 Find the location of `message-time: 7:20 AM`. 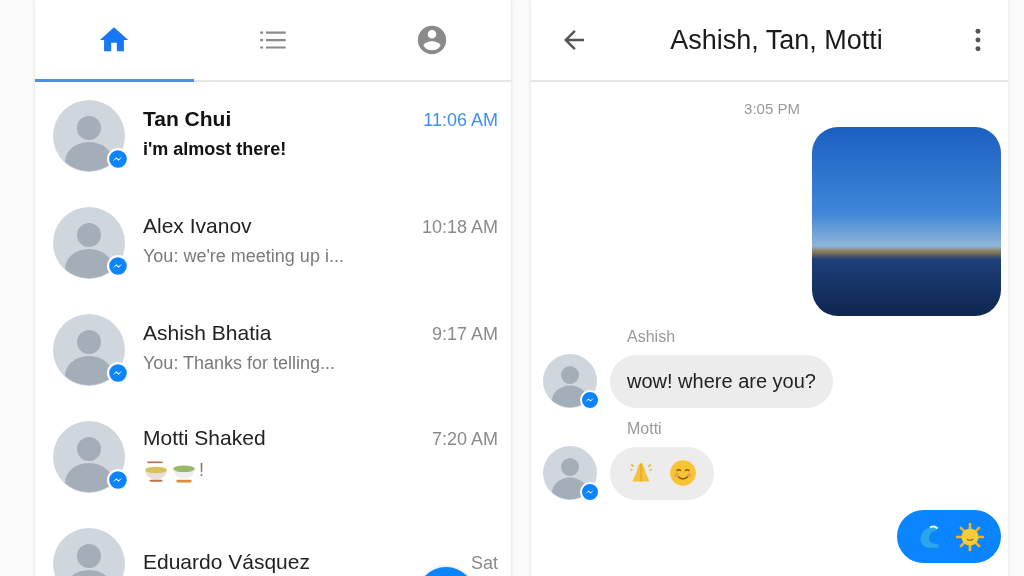

message-time: 7:20 AM is located at coordinates (464, 439).